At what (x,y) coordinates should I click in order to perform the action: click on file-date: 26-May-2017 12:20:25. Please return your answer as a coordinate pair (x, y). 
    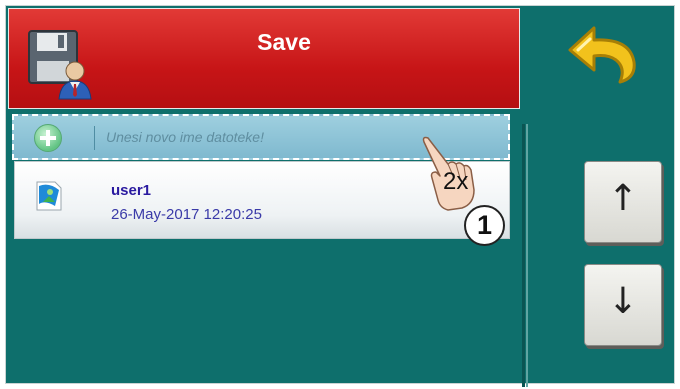
    Looking at the image, I should click on (186, 214).